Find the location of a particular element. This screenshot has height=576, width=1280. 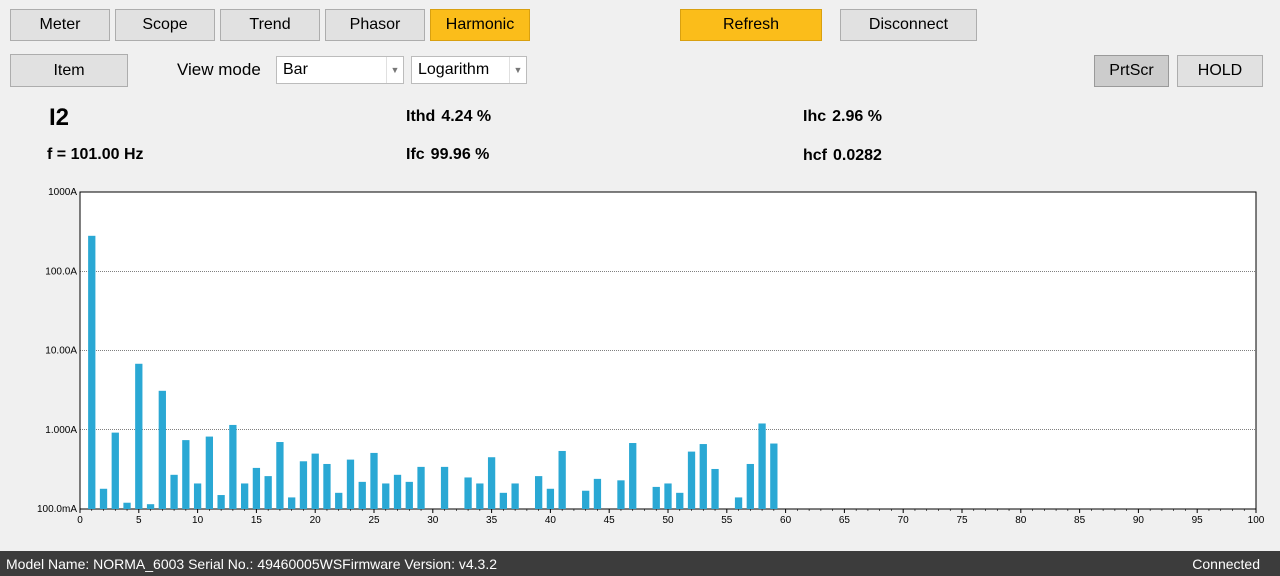

x-tick-label: 90 is located at coordinates (1139, 520).